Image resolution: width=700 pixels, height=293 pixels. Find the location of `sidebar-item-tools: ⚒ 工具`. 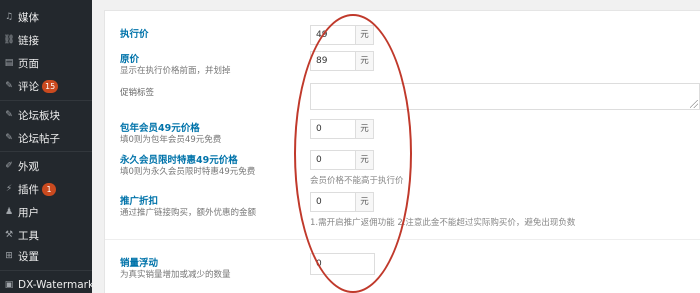

sidebar-item-tools: ⚒ 工具 is located at coordinates (46, 235).